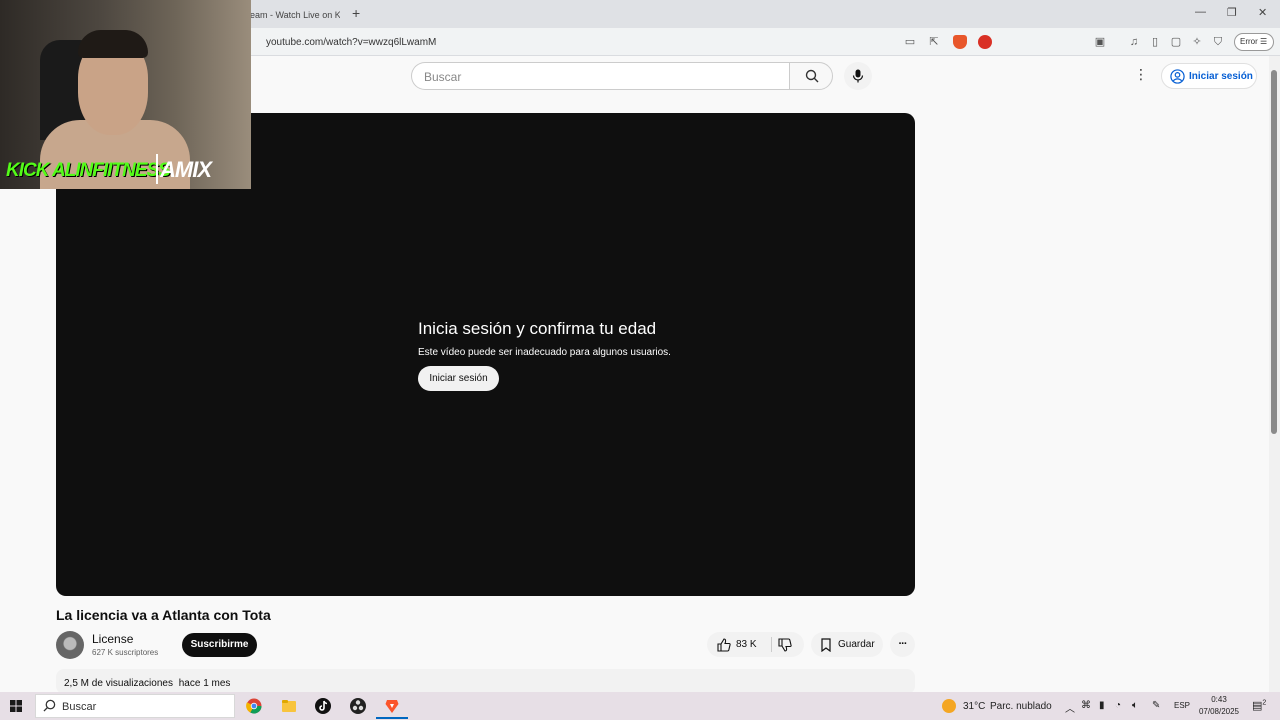 Image resolution: width=1280 pixels, height=720 pixels. I want to click on webcam-person-hair, so click(113, 44).